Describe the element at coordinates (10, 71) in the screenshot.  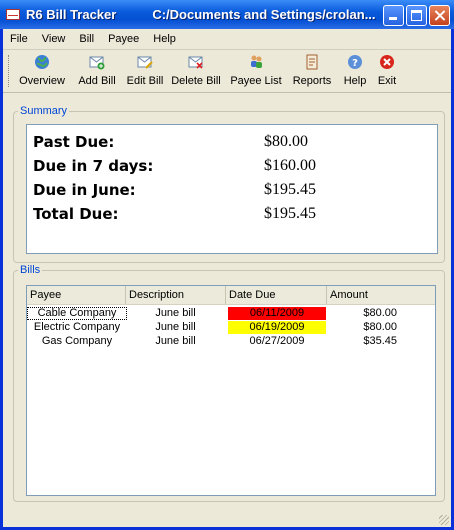
I see `toolbar-grip` at that location.